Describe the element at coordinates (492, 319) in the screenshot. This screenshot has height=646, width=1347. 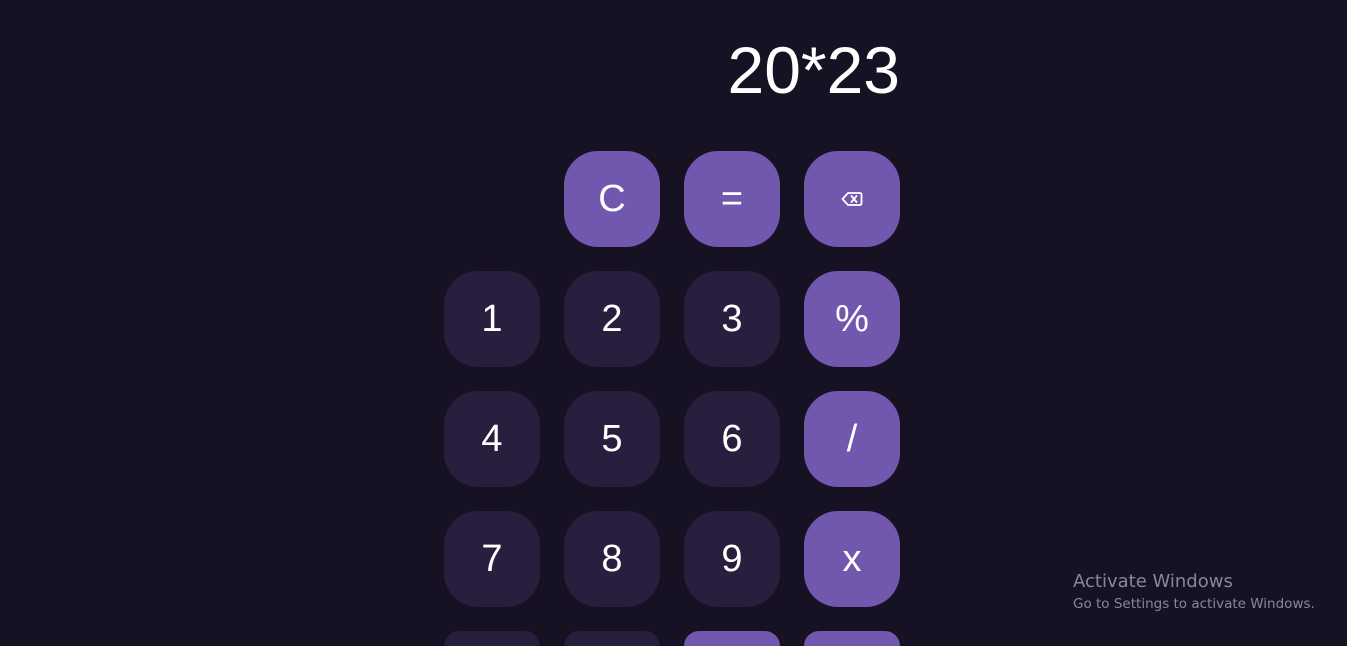
I see `digit-1-button: 1` at that location.